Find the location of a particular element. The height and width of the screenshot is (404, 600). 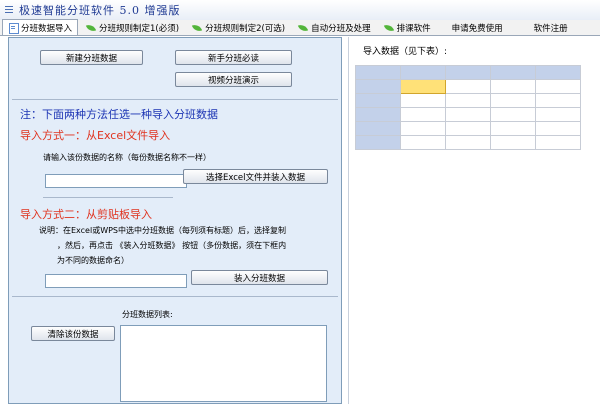

data-list-label: 分班数据列表: is located at coordinates (147, 314).